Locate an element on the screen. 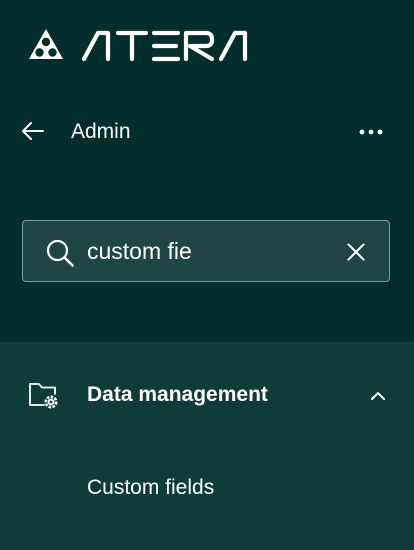 This screenshot has width=414, height=550. page-header: Admin is located at coordinates (207, 132).